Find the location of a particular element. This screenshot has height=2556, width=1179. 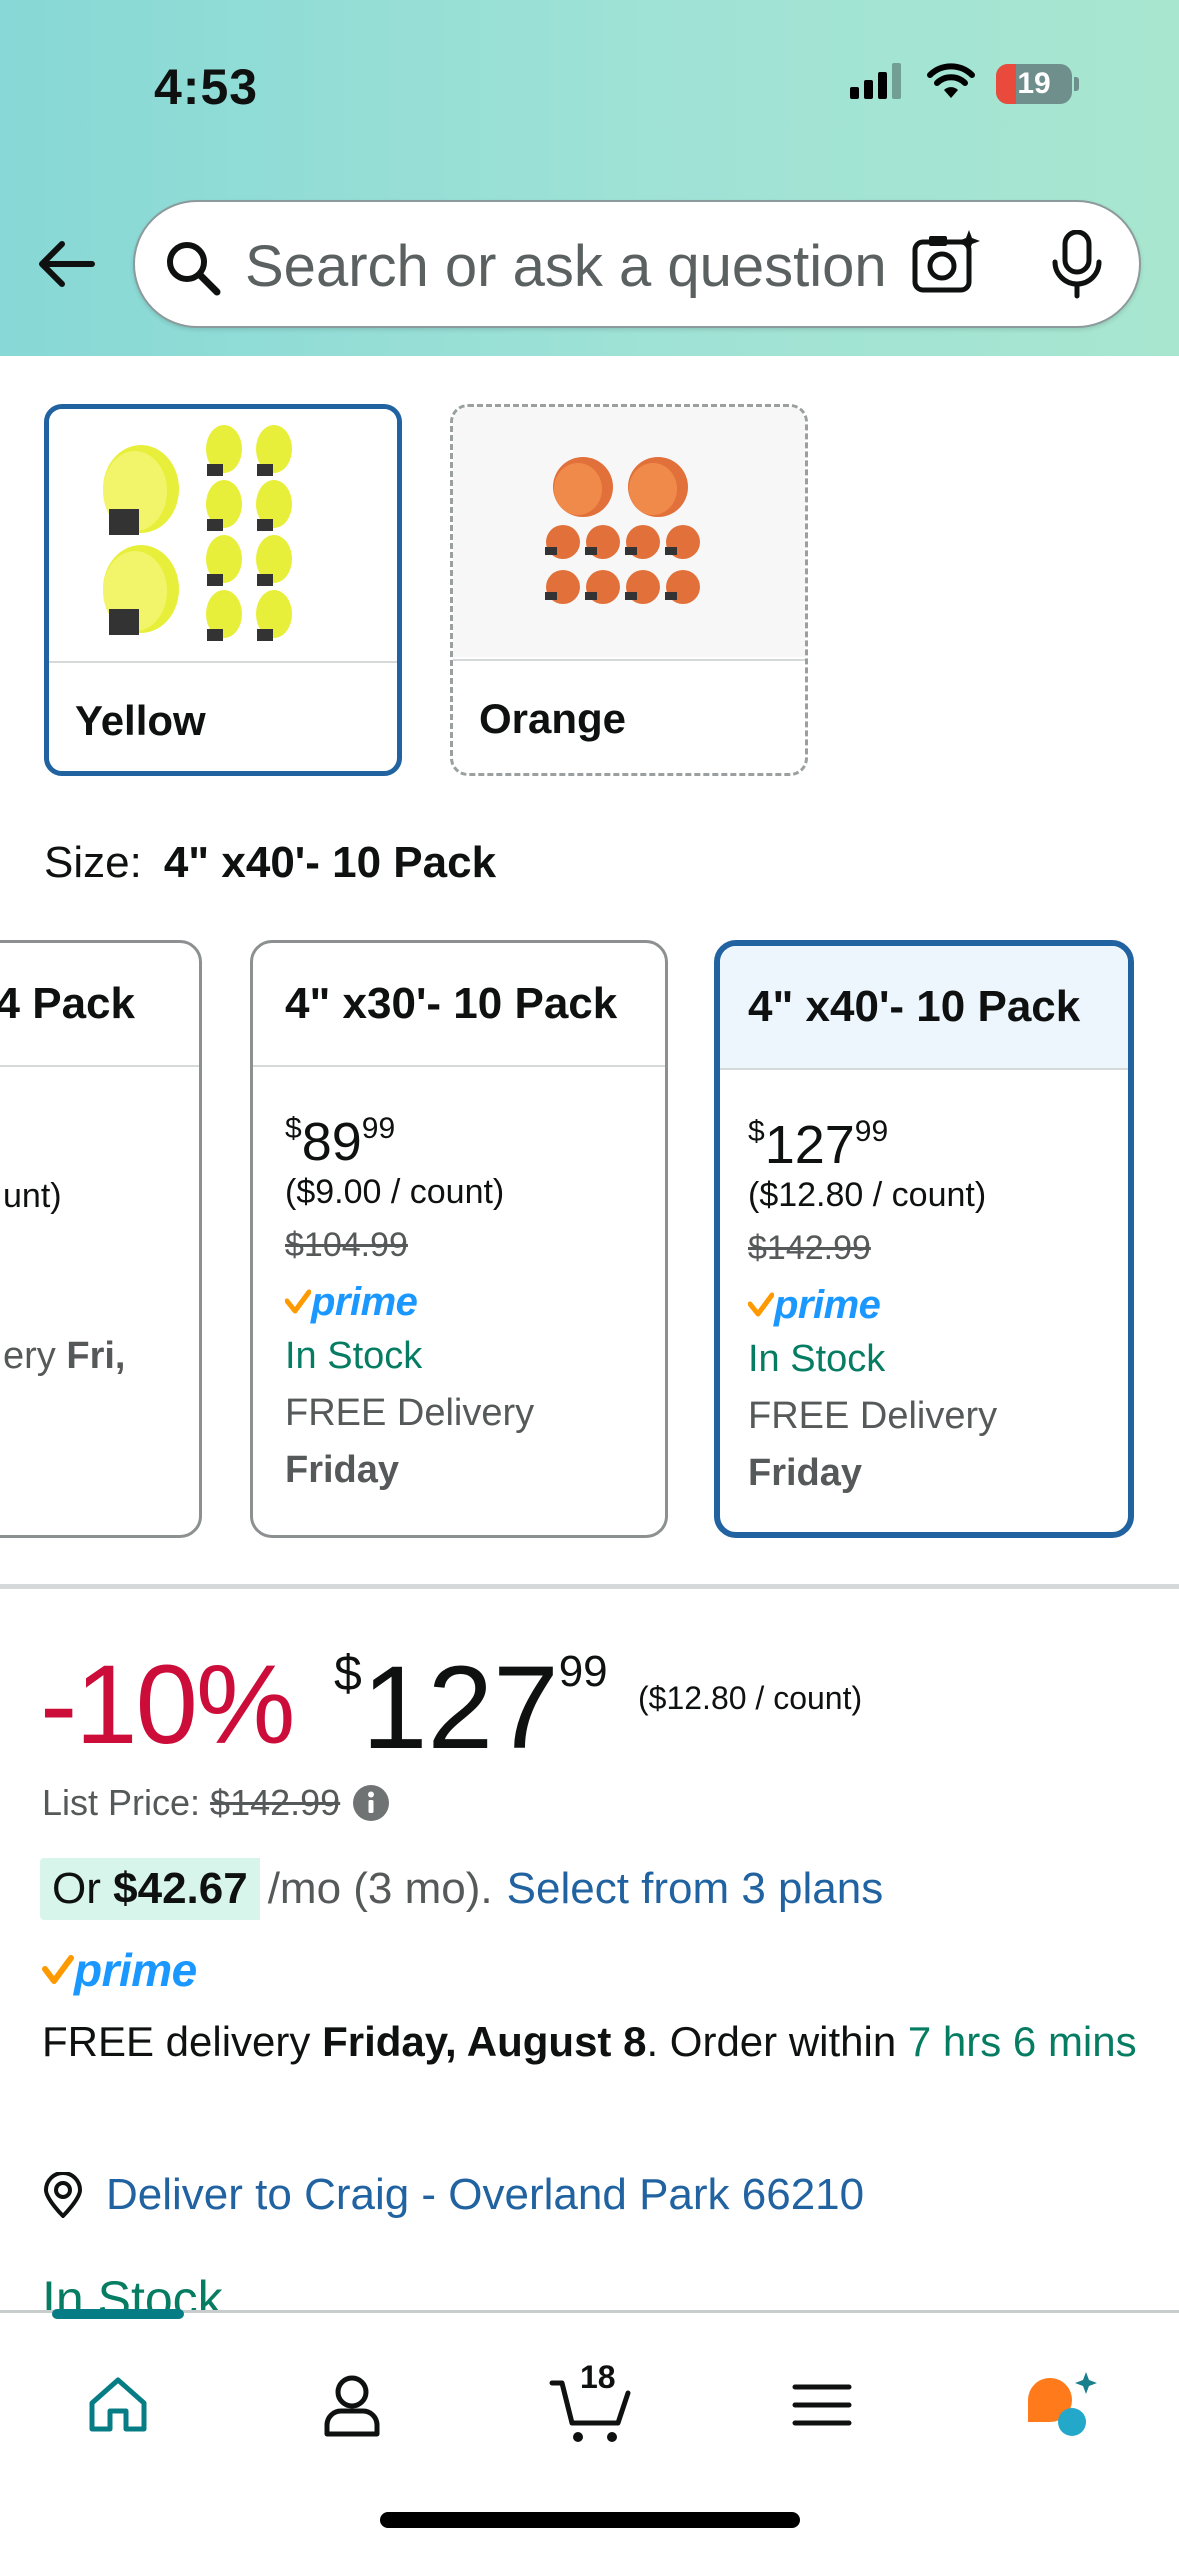

header: 4:53 19 is located at coordinates (589, 178).